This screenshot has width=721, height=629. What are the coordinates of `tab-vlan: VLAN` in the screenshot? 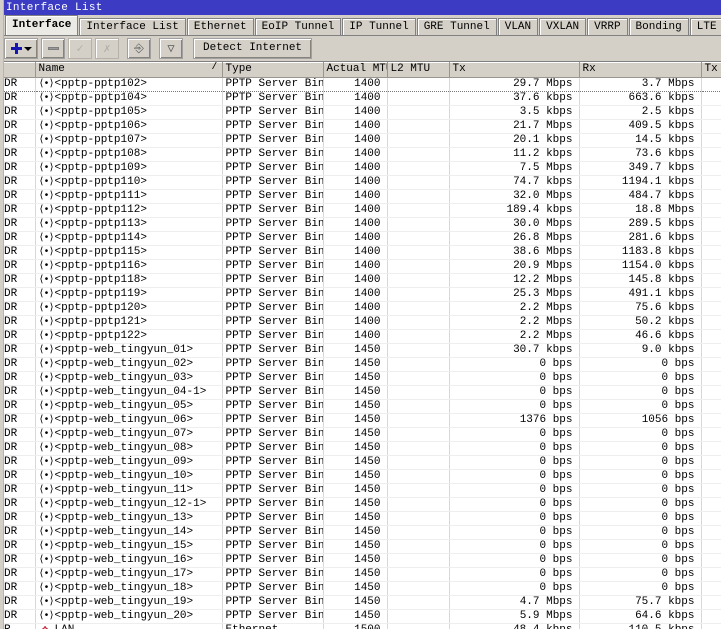 It's located at (518, 26).